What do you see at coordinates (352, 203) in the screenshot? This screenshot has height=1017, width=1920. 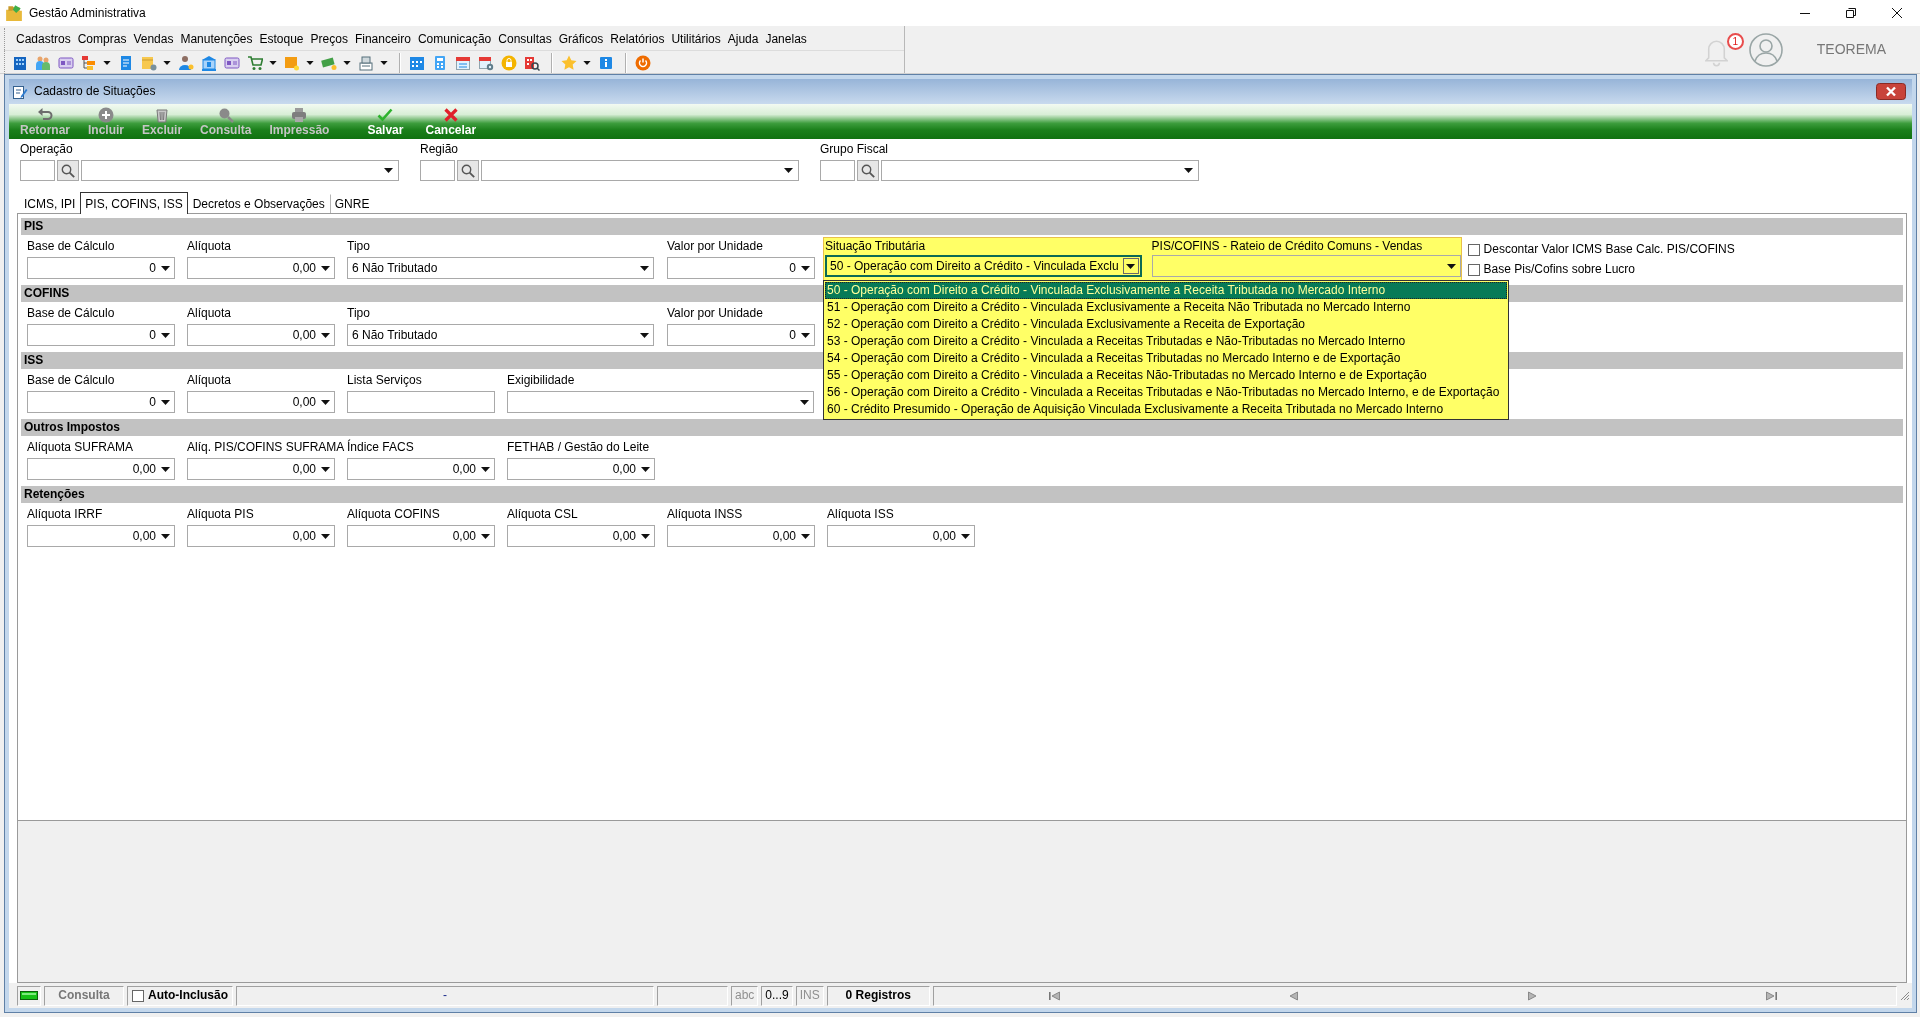 I see `tab: GNRE` at bounding box center [352, 203].